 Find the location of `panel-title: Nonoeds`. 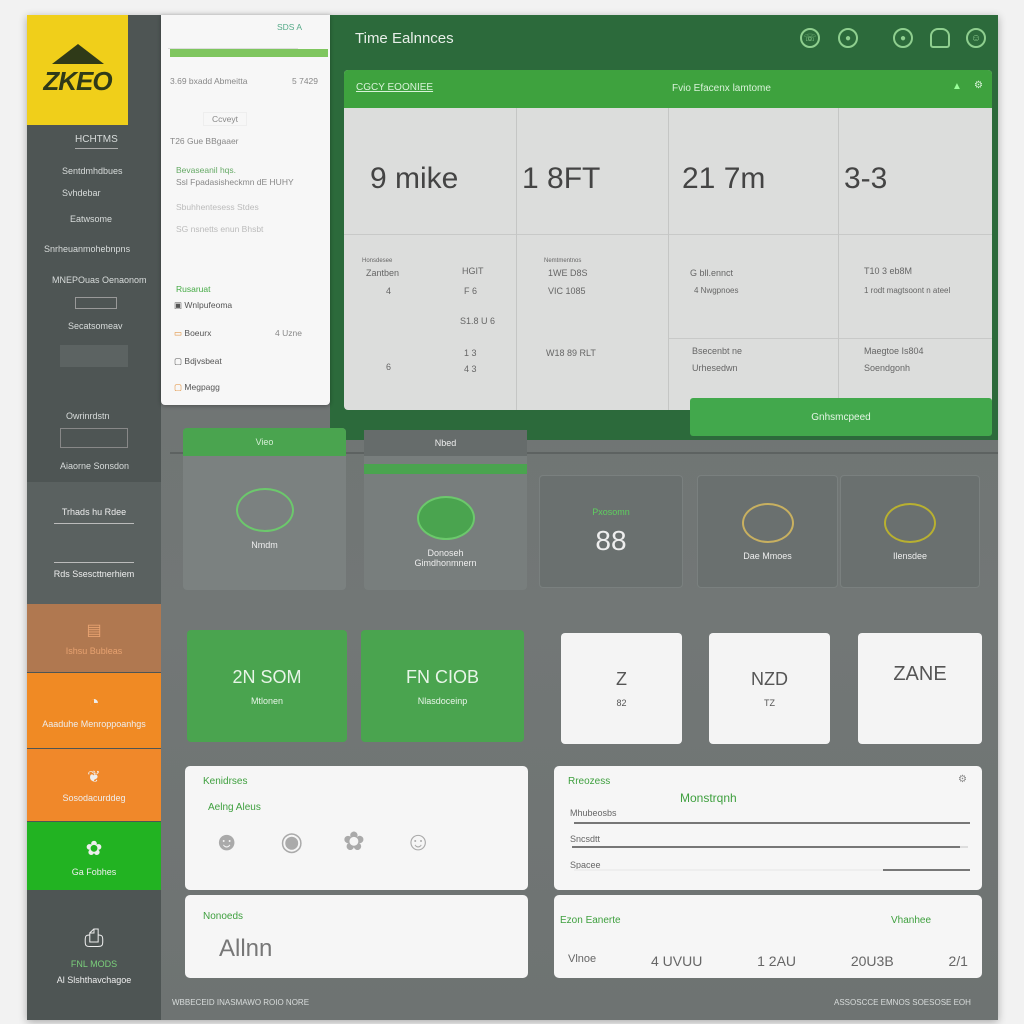

panel-title: Nonoeds is located at coordinates (223, 916).